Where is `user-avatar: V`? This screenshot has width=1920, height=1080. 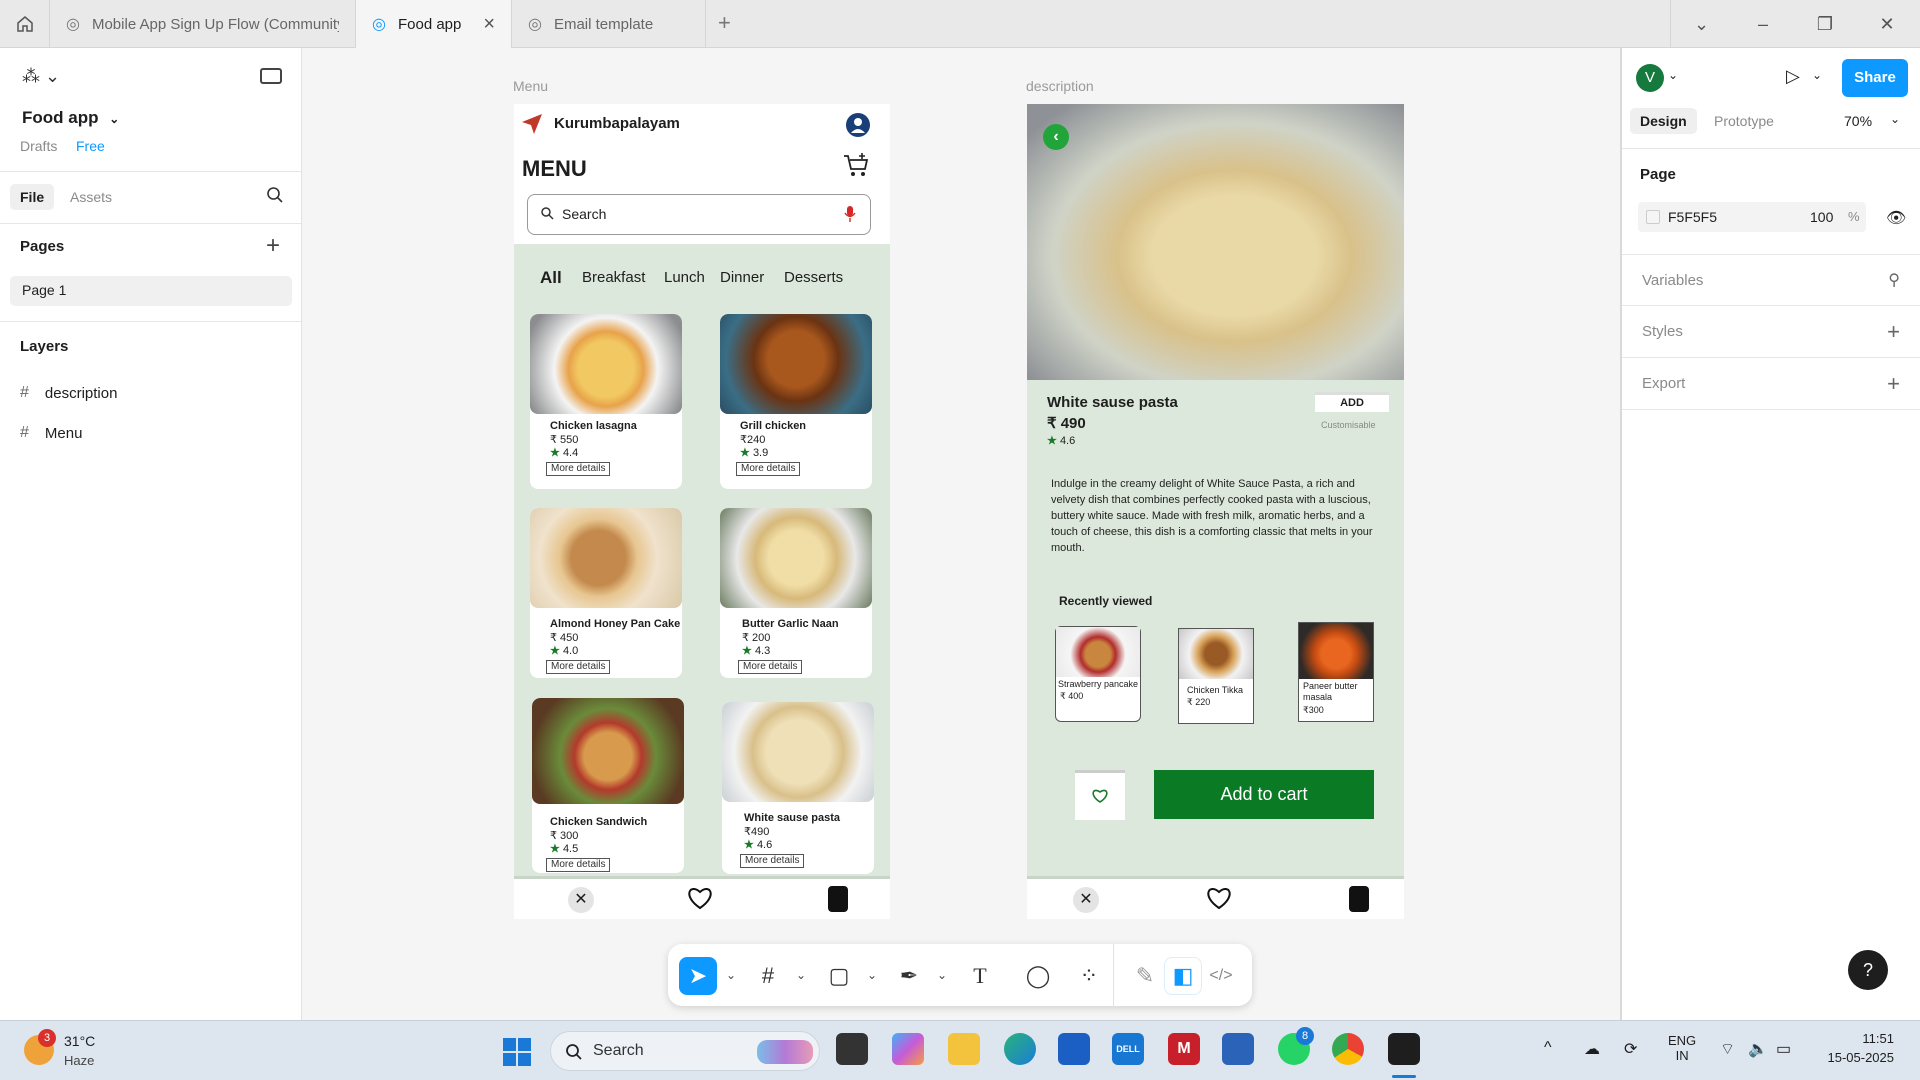
user-avatar: V is located at coordinates (1650, 78).